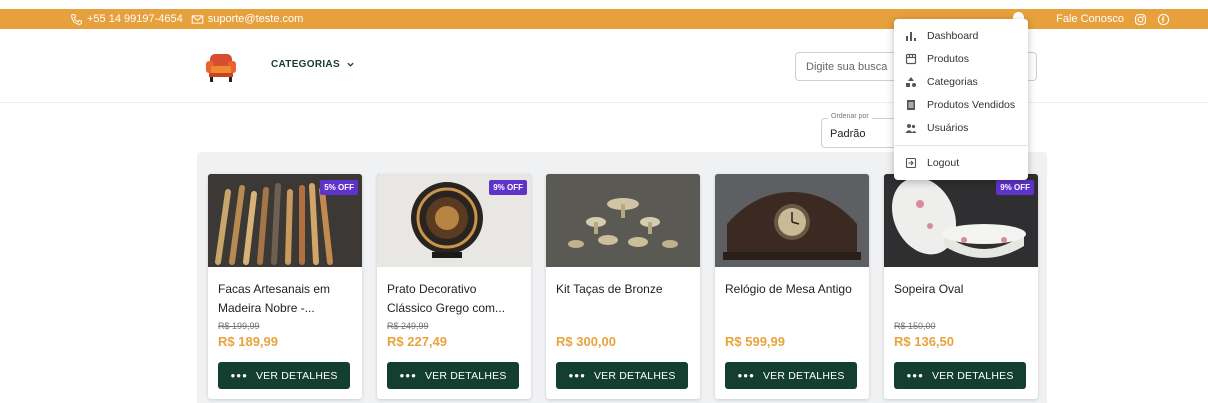 This screenshot has width=1208, height=403. I want to click on sort-value: Padrão, so click(848, 134).